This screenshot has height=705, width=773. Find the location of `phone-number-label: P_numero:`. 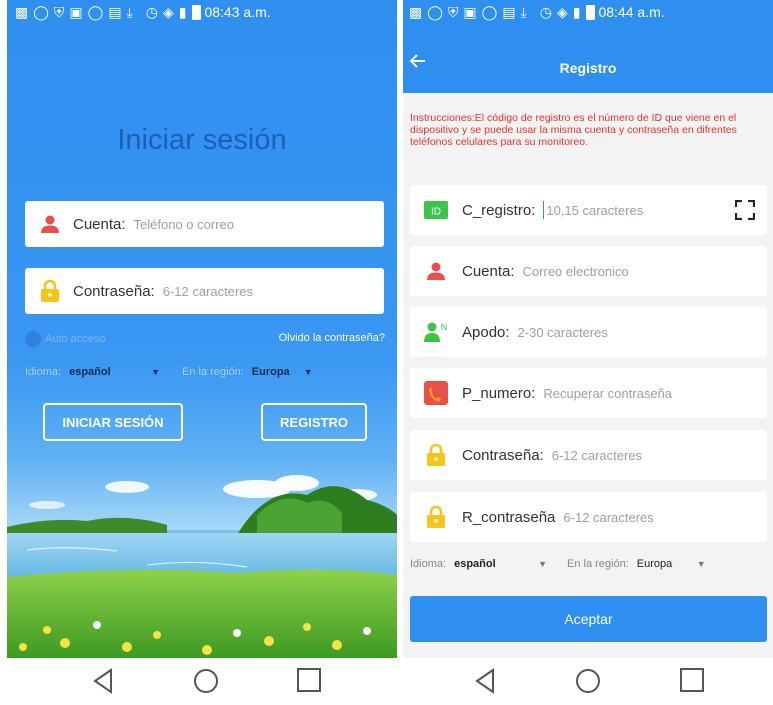

phone-number-label: P_numero: is located at coordinates (499, 393).